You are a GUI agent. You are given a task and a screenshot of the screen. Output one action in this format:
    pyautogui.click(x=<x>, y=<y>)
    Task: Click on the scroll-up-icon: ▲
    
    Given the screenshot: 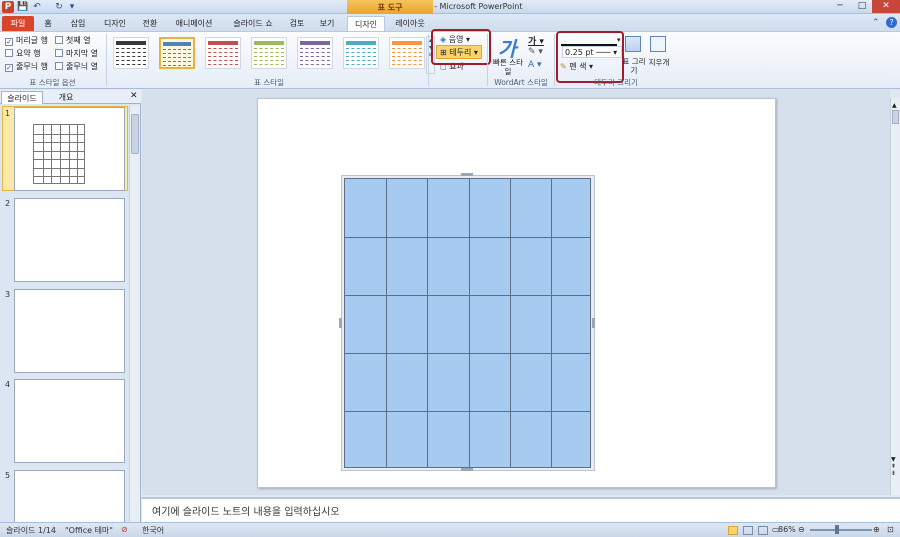 What is the action you would take?
    pyautogui.click(x=894, y=105)
    